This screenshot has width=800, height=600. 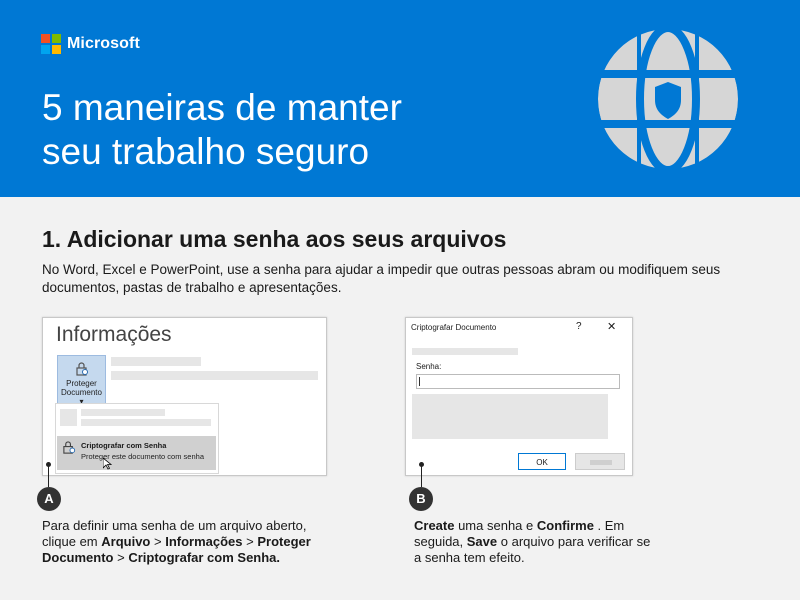 I want to click on caption-bold: Confirme, so click(x=565, y=525).